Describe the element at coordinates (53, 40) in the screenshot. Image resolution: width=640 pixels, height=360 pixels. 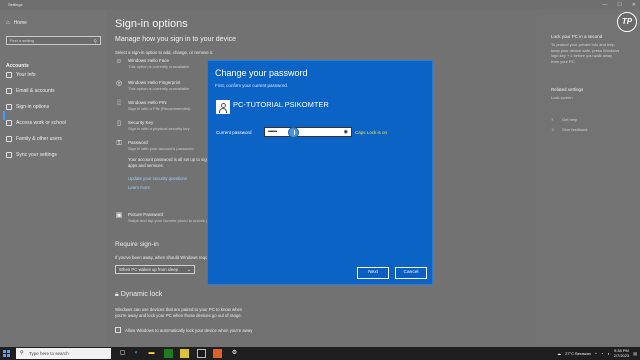
I see `find-setting-input: Find a setting ⚲` at that location.